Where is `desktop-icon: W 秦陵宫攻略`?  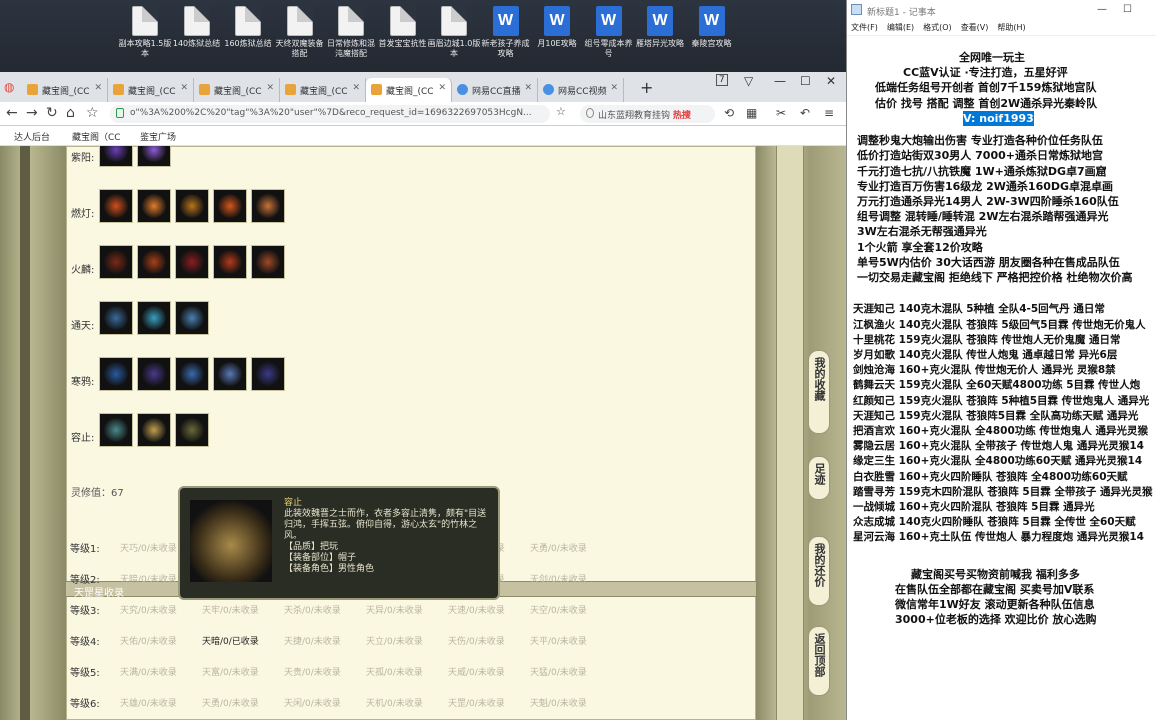 desktop-icon: W 秦陵宫攻略 is located at coordinates (712, 26).